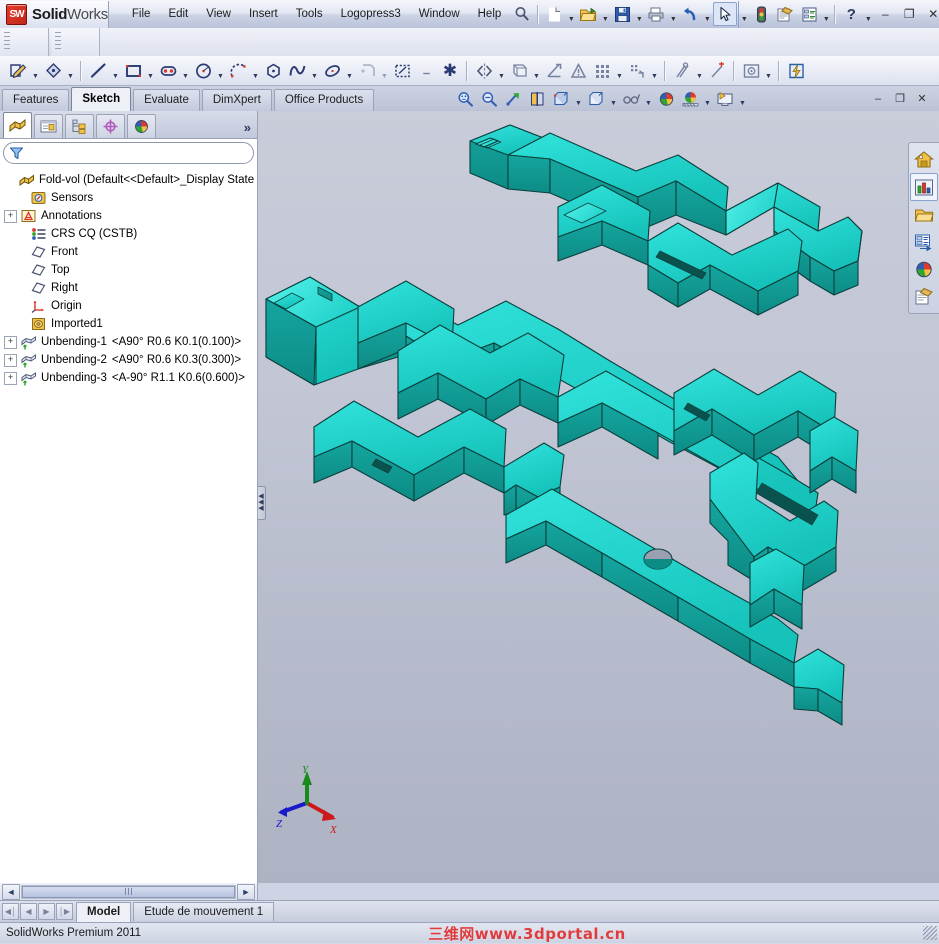  I want to click on tree-item-unbending-1: + Unbending-1 <A90° R0.6 K0.1(0.100)>, so click(130, 342).